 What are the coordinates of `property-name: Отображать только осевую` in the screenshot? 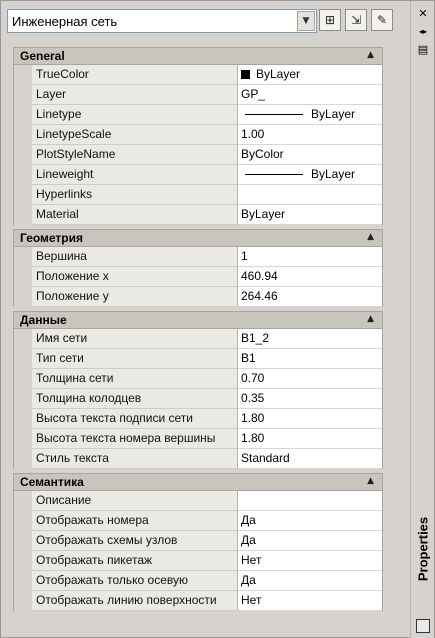 It's located at (135, 581).